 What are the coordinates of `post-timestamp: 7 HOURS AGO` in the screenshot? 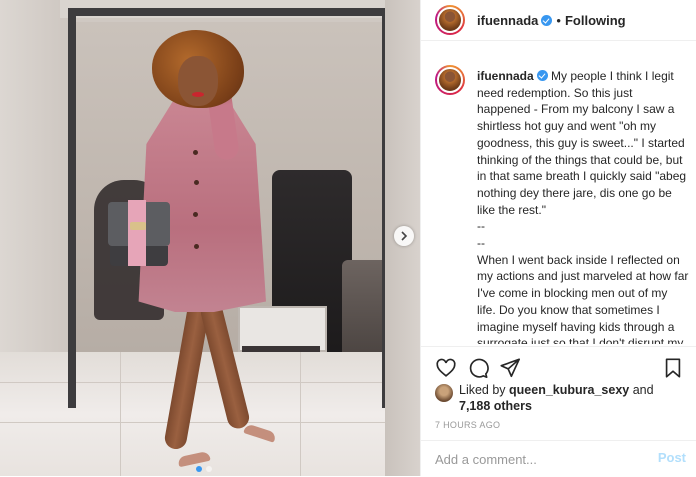 It's located at (467, 425).